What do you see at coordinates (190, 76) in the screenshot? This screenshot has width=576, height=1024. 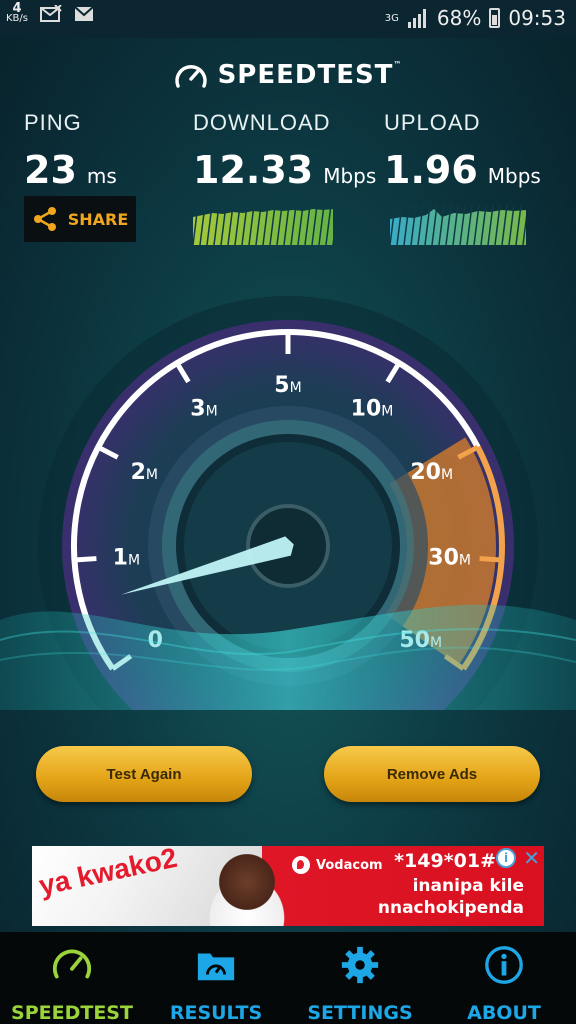 I see `speedometer-logo-icon` at bounding box center [190, 76].